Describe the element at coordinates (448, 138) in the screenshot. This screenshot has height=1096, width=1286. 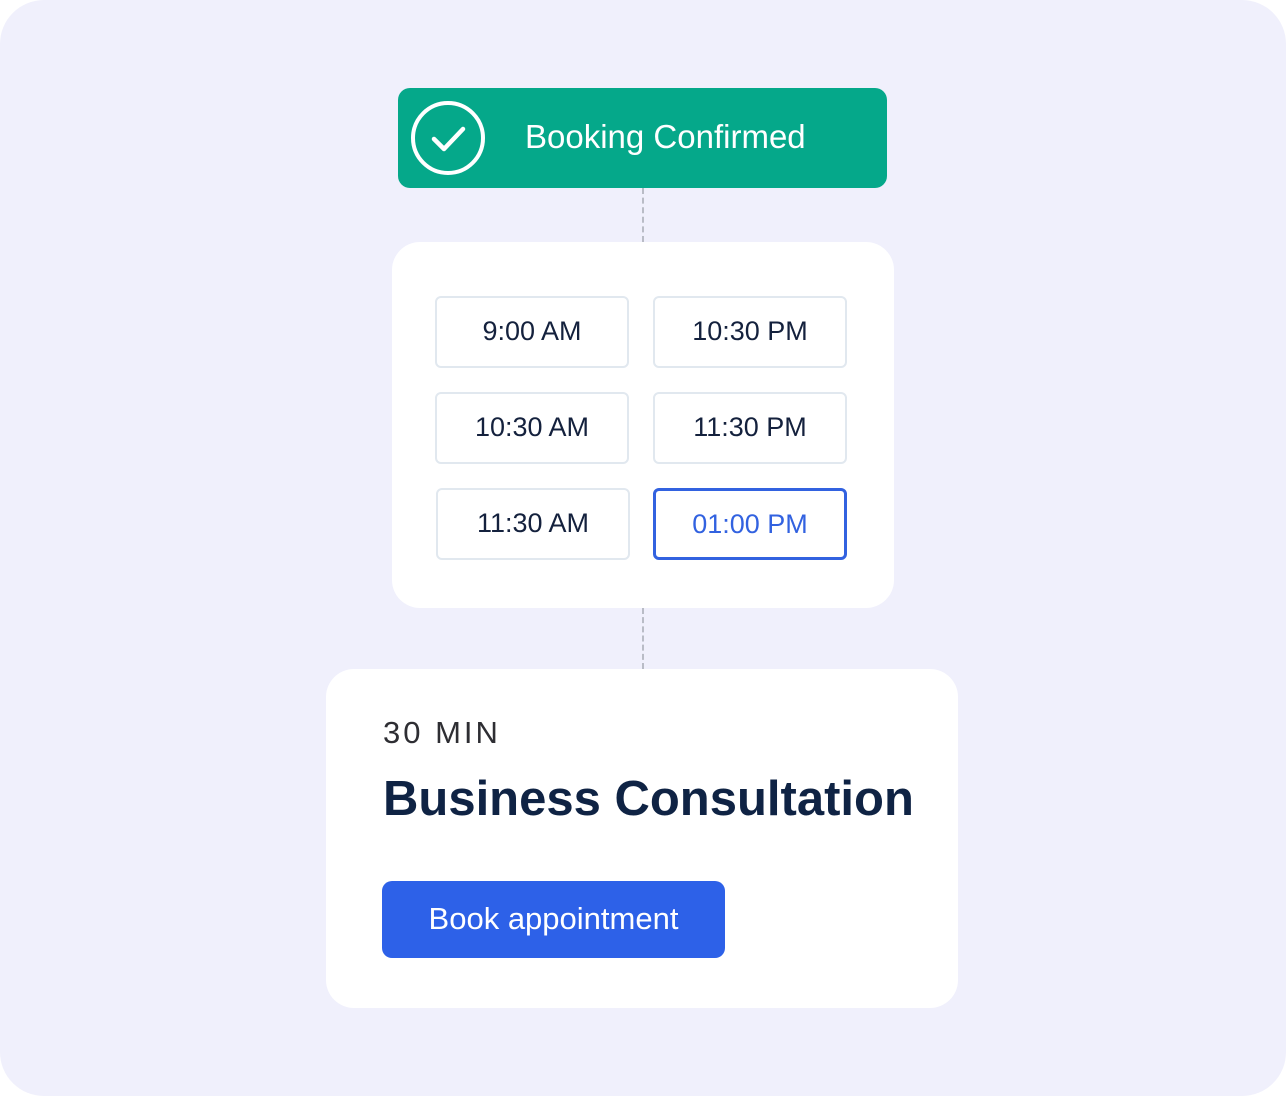
I see `check-circle-icon` at that location.